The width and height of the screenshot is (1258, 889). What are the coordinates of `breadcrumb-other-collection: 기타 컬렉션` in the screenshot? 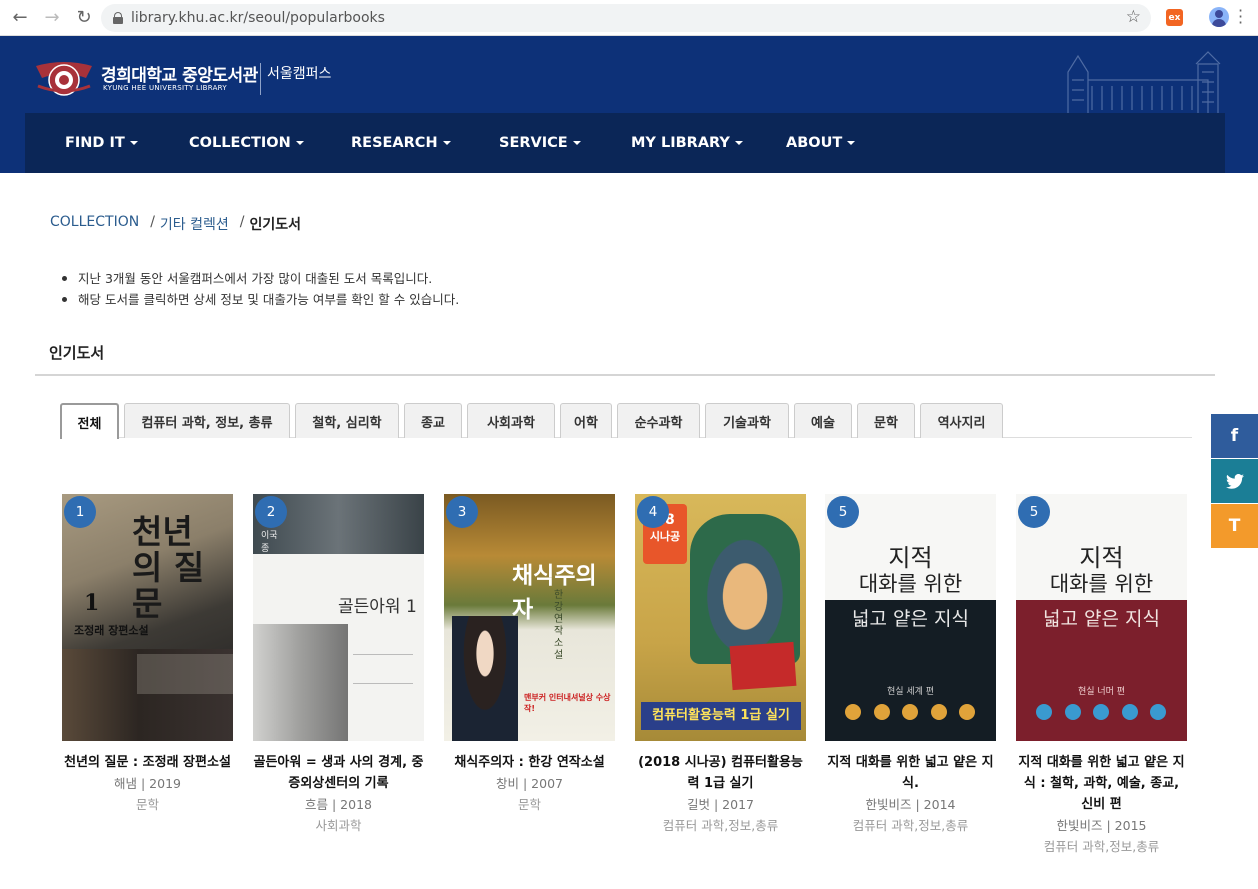 It's located at (194, 224).